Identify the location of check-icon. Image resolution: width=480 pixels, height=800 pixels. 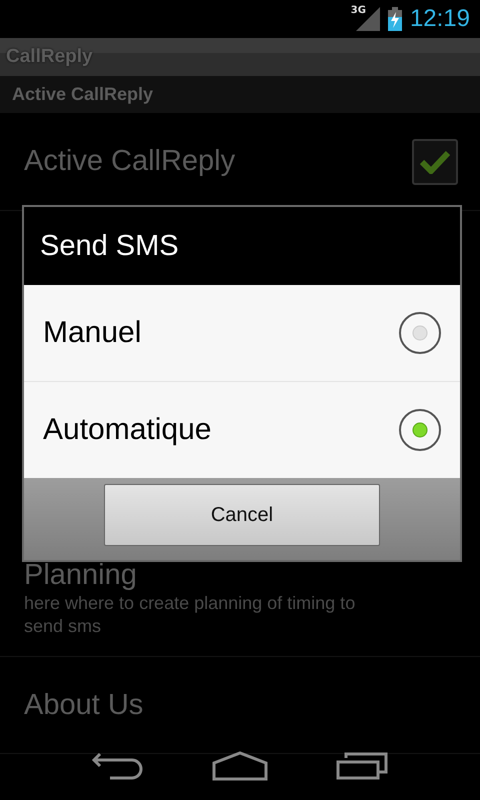
(435, 162).